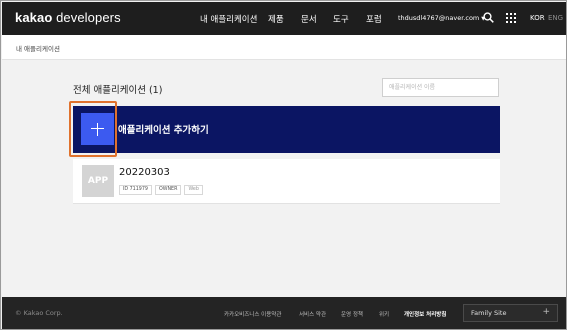 This screenshot has height=330, width=567. Describe the element at coordinates (488, 17) in the screenshot. I see `search-icon` at that location.